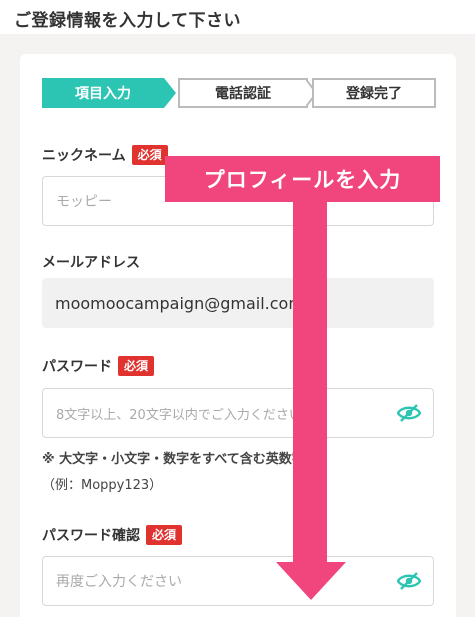 The height and width of the screenshot is (624, 475). I want to click on annotation-arrow-head, so click(311, 581).